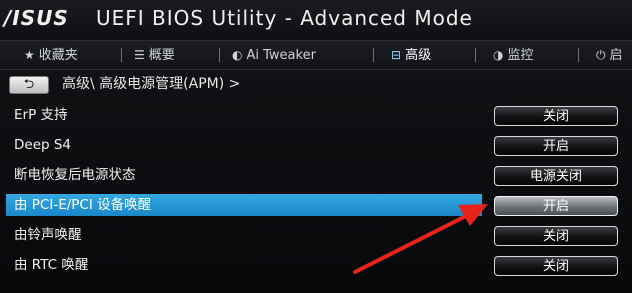 This screenshot has width=632, height=293. I want to click on setting-label: 断电恢复后电源状态, so click(75, 175).